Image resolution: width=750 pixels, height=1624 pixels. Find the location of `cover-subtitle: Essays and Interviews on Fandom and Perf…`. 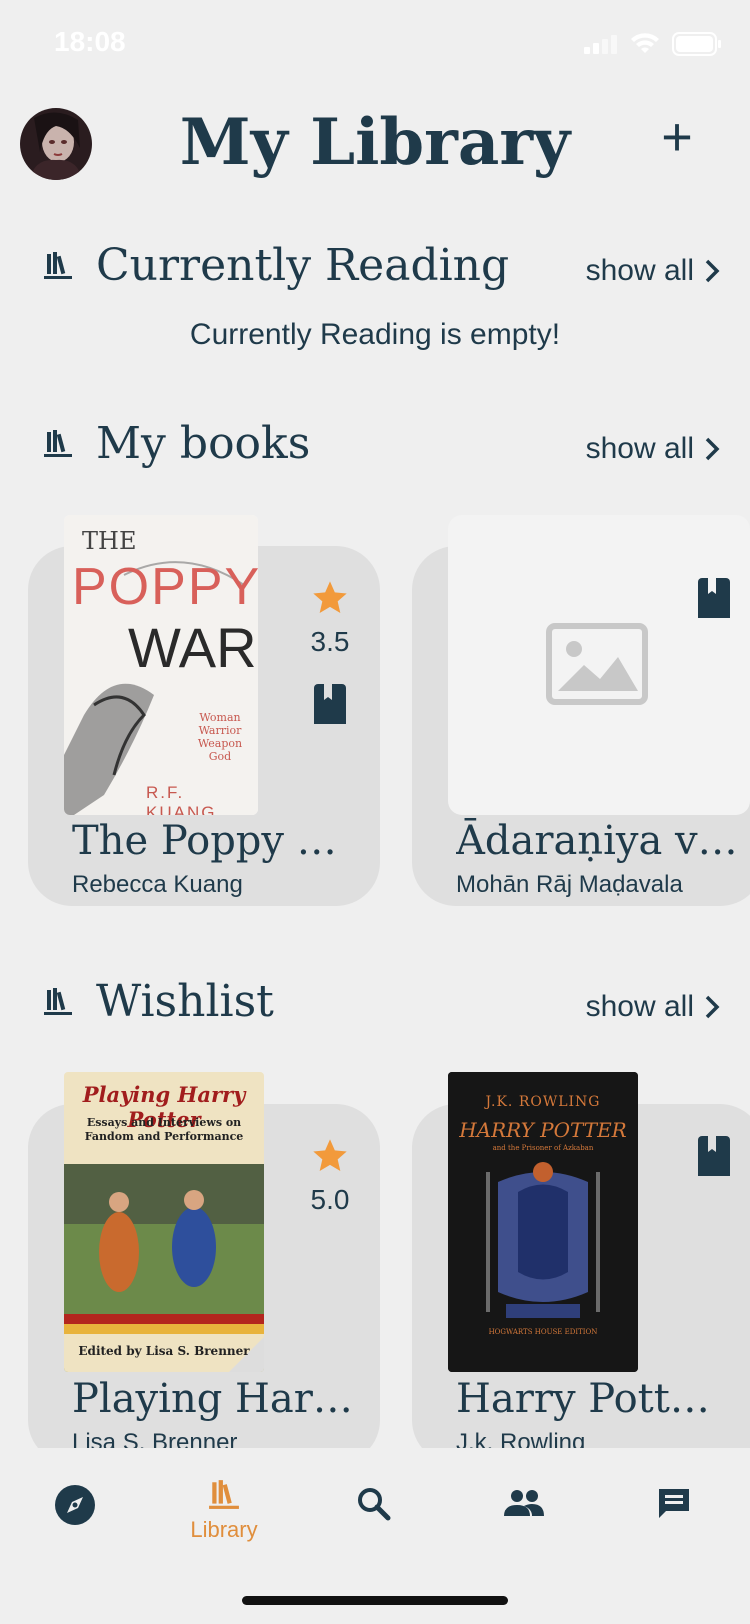

cover-subtitle: Essays and Interviews on Fandom and Perf… is located at coordinates (164, 1129).